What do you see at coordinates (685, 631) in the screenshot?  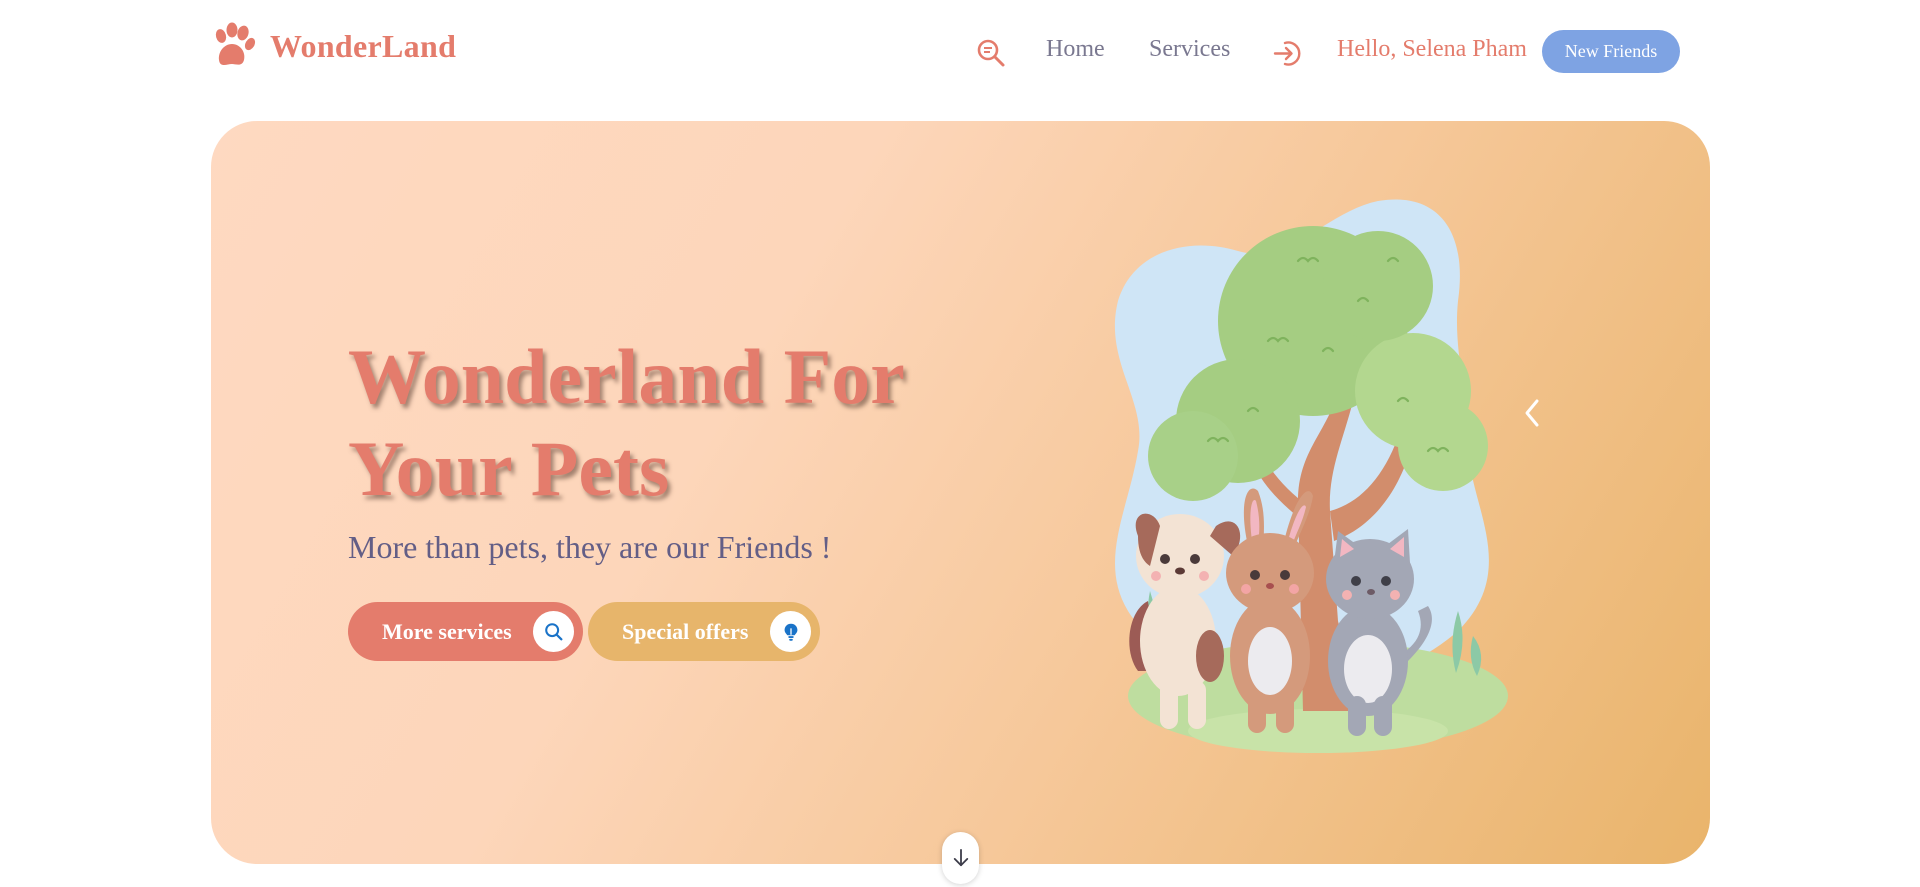 I see `special-offers-label: Special offers` at bounding box center [685, 631].